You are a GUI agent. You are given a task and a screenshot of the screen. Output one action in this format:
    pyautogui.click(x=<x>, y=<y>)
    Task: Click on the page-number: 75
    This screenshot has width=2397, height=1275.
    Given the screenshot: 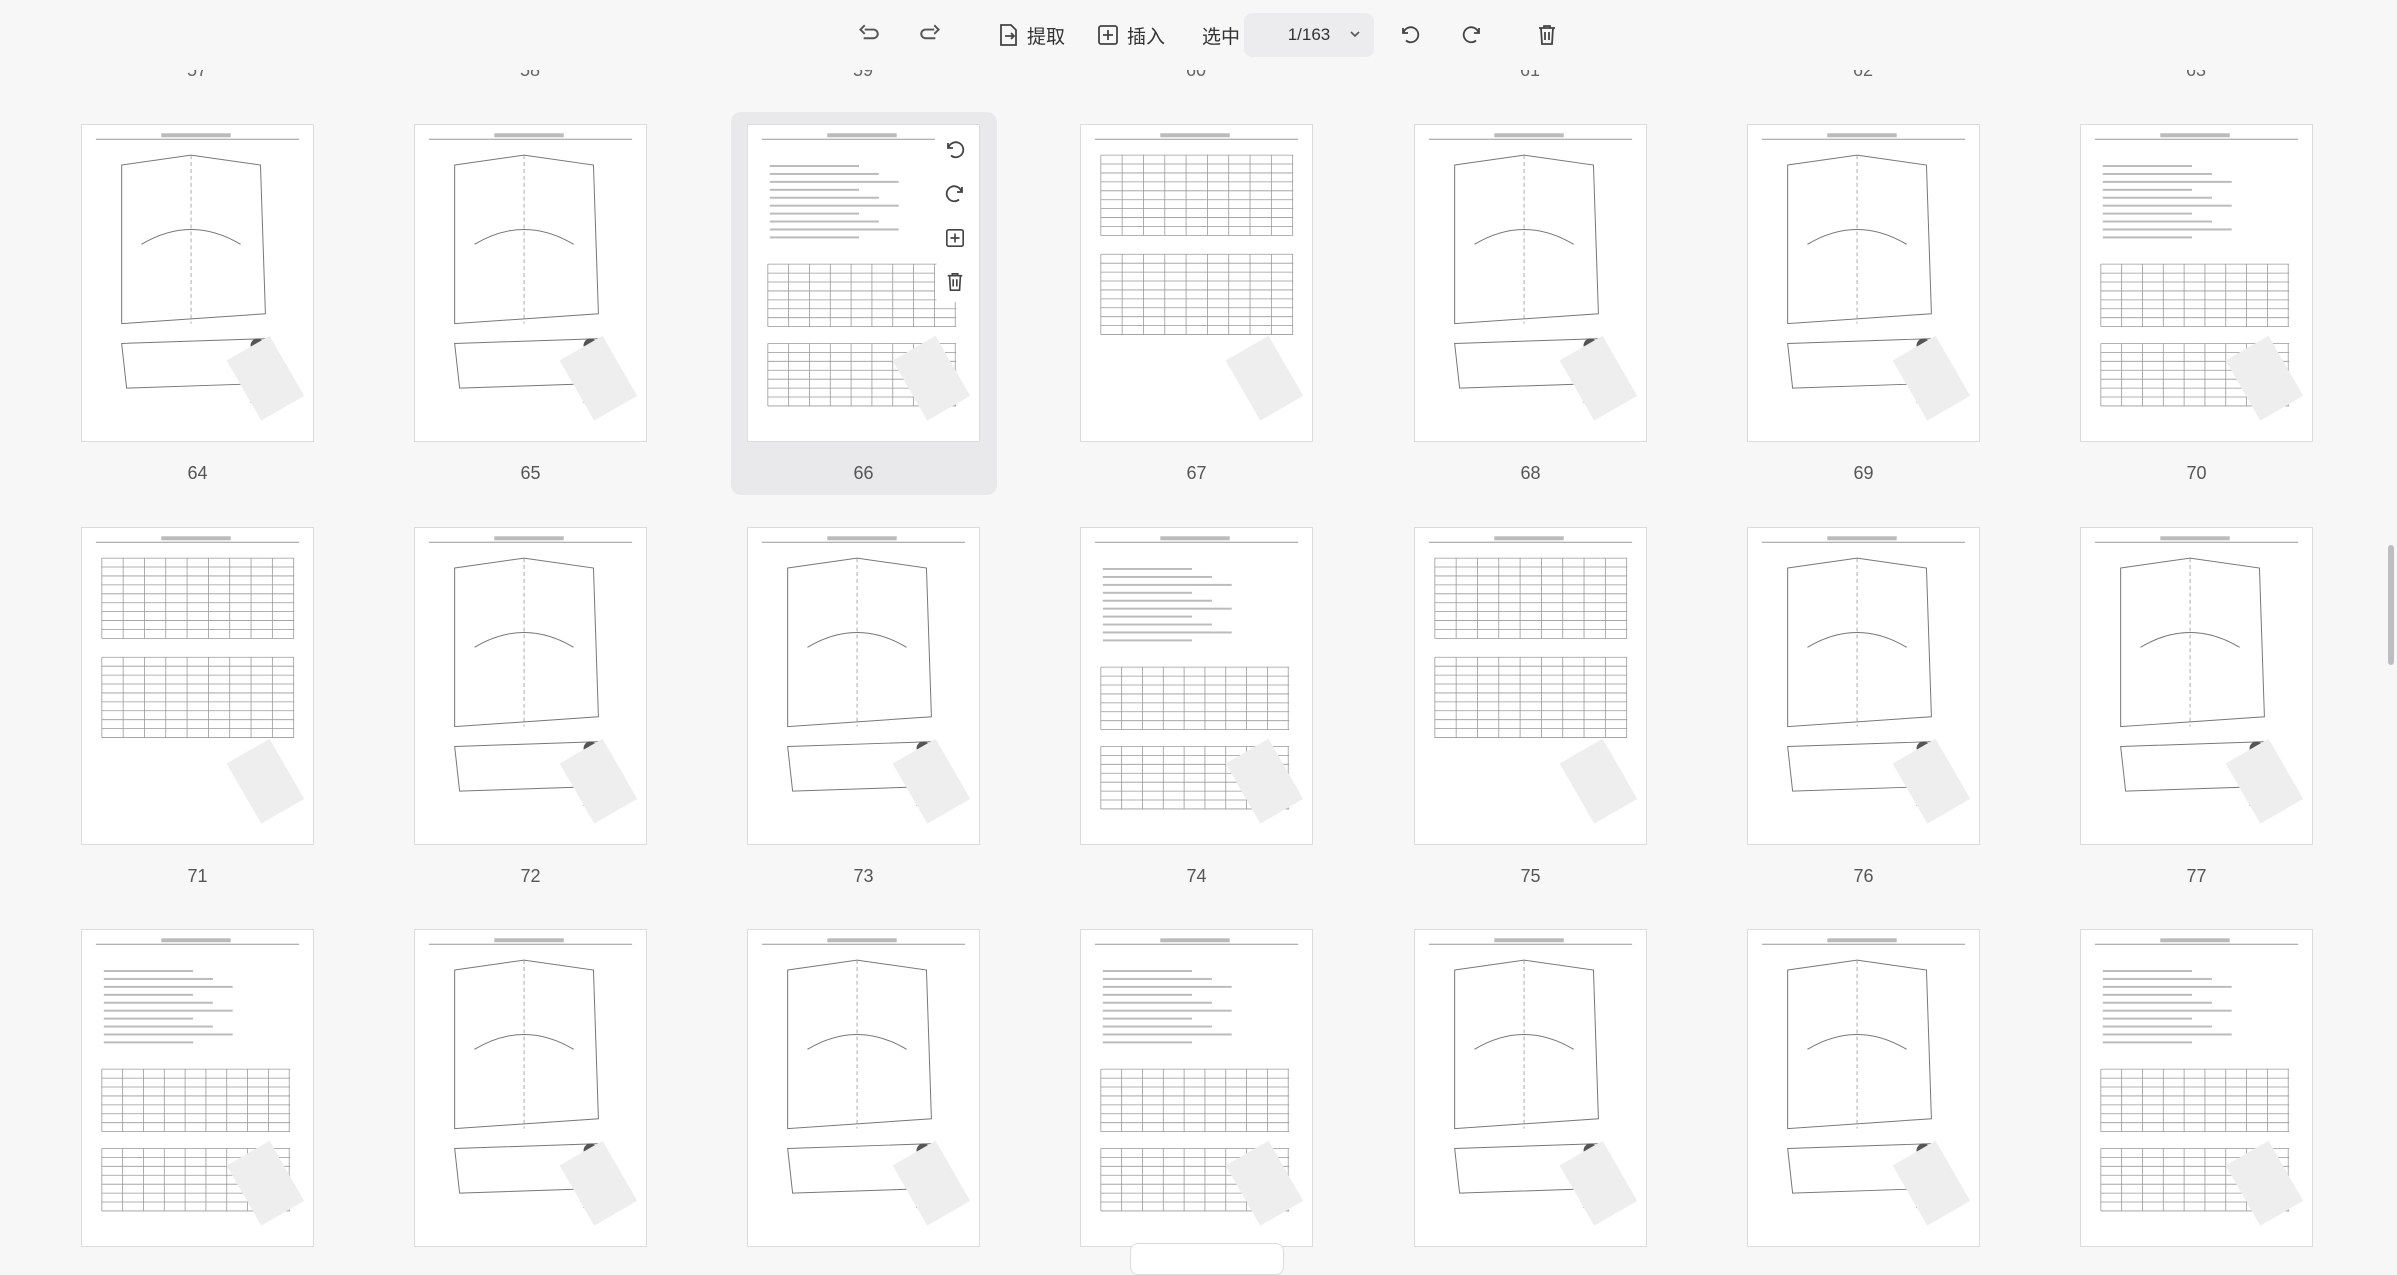 What is the action you would take?
    pyautogui.click(x=1530, y=876)
    